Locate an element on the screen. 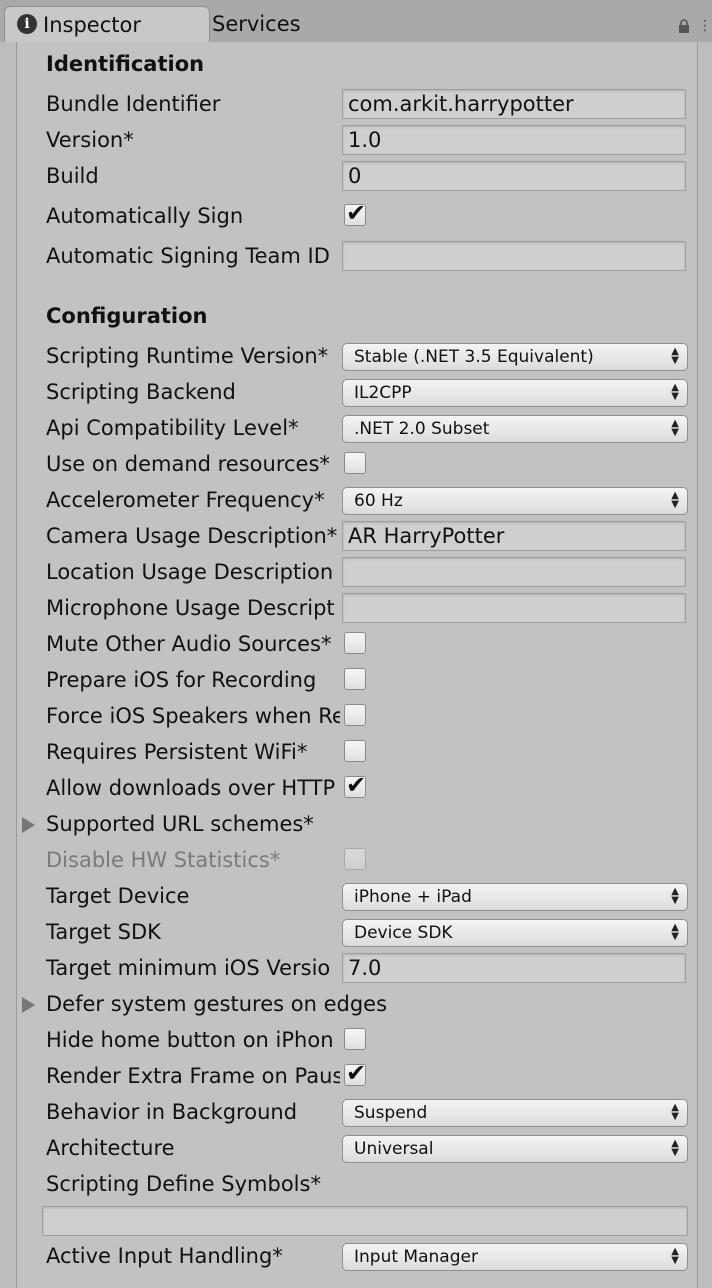  tab-inspector-label: Inspector is located at coordinates (92, 25).